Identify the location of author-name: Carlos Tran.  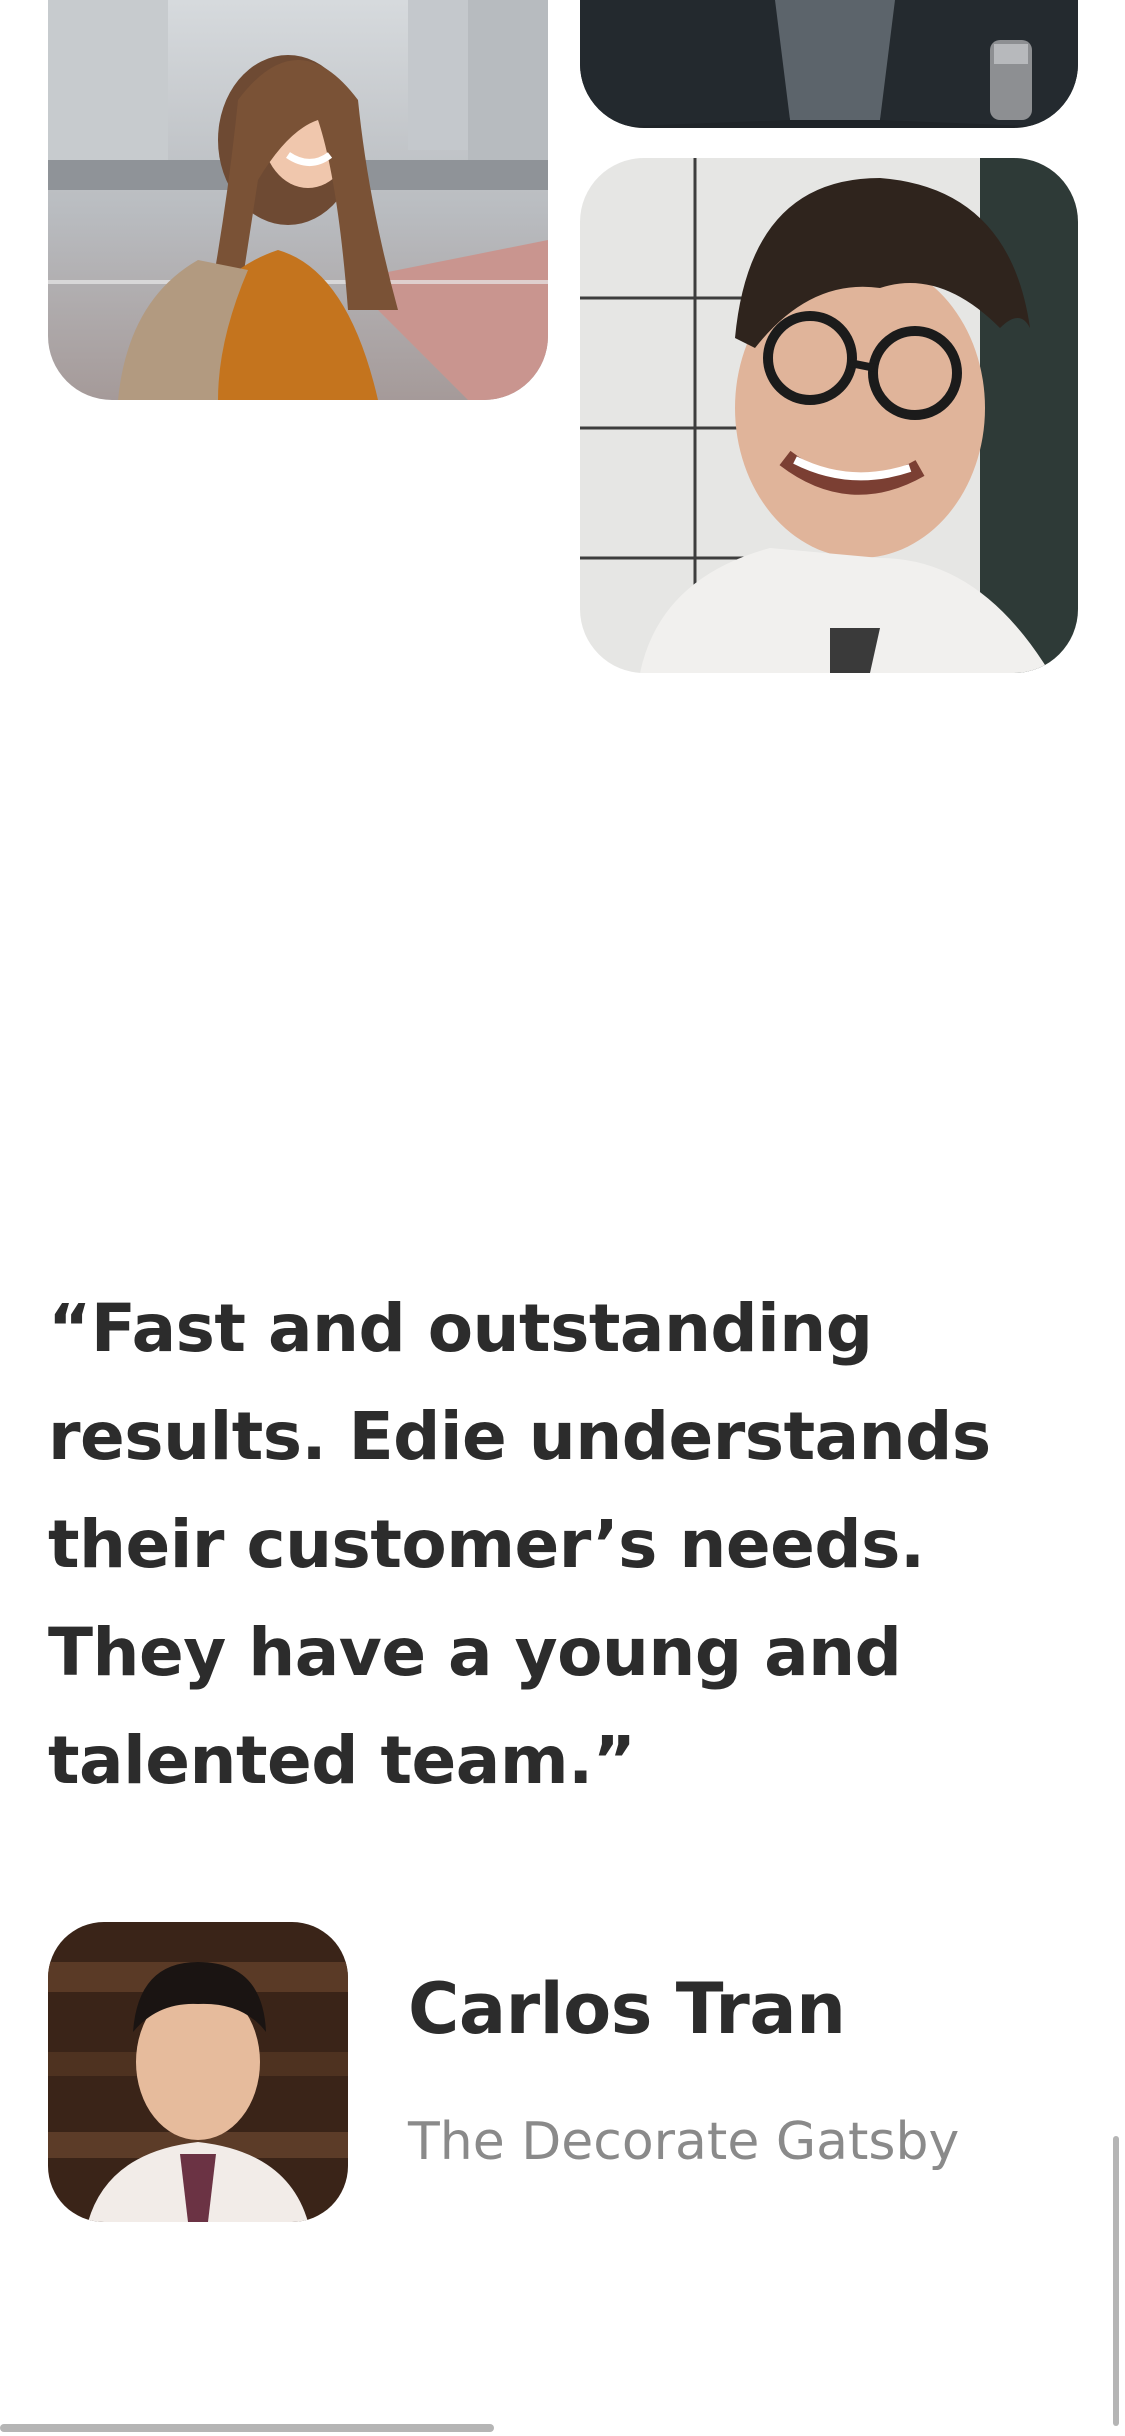
(627, 2009).